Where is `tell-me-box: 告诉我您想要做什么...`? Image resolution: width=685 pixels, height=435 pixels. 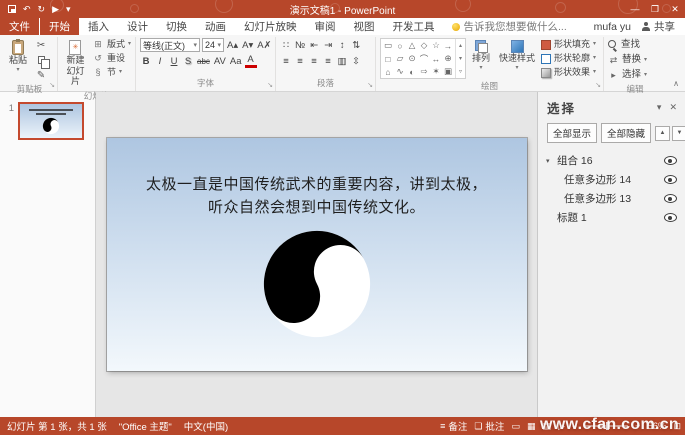 tell-me-box: 告诉我您想要做什么... is located at coordinates (509, 26).